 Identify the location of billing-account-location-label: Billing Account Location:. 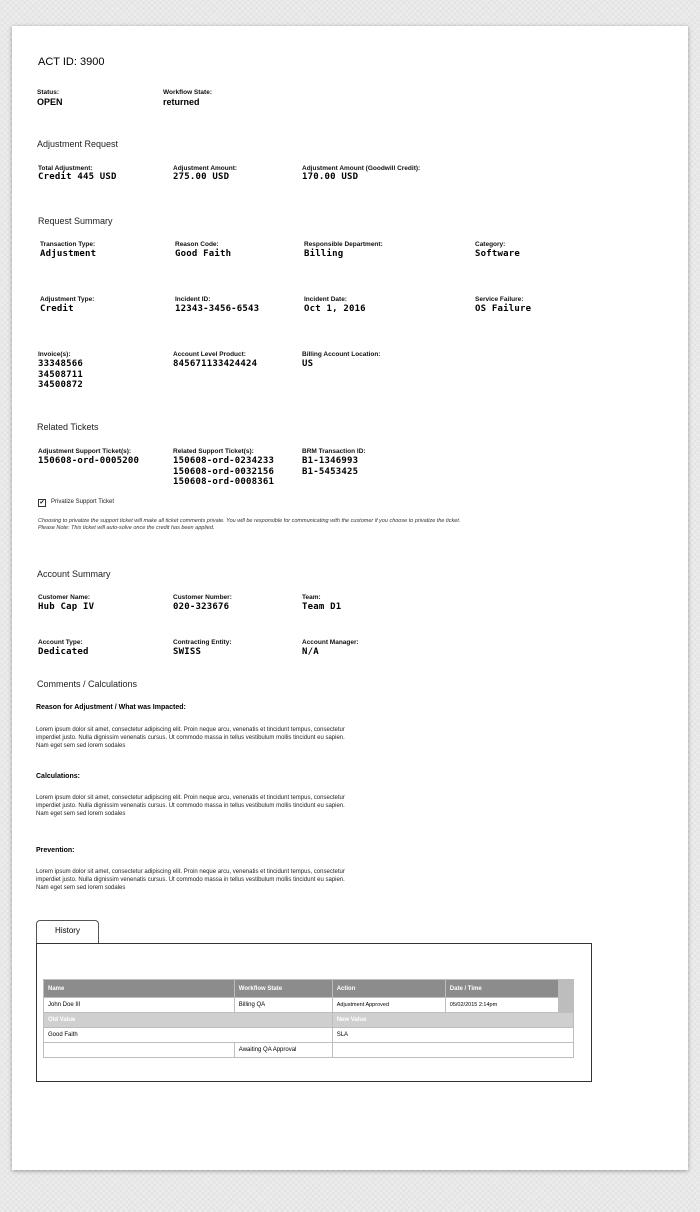
(341, 354).